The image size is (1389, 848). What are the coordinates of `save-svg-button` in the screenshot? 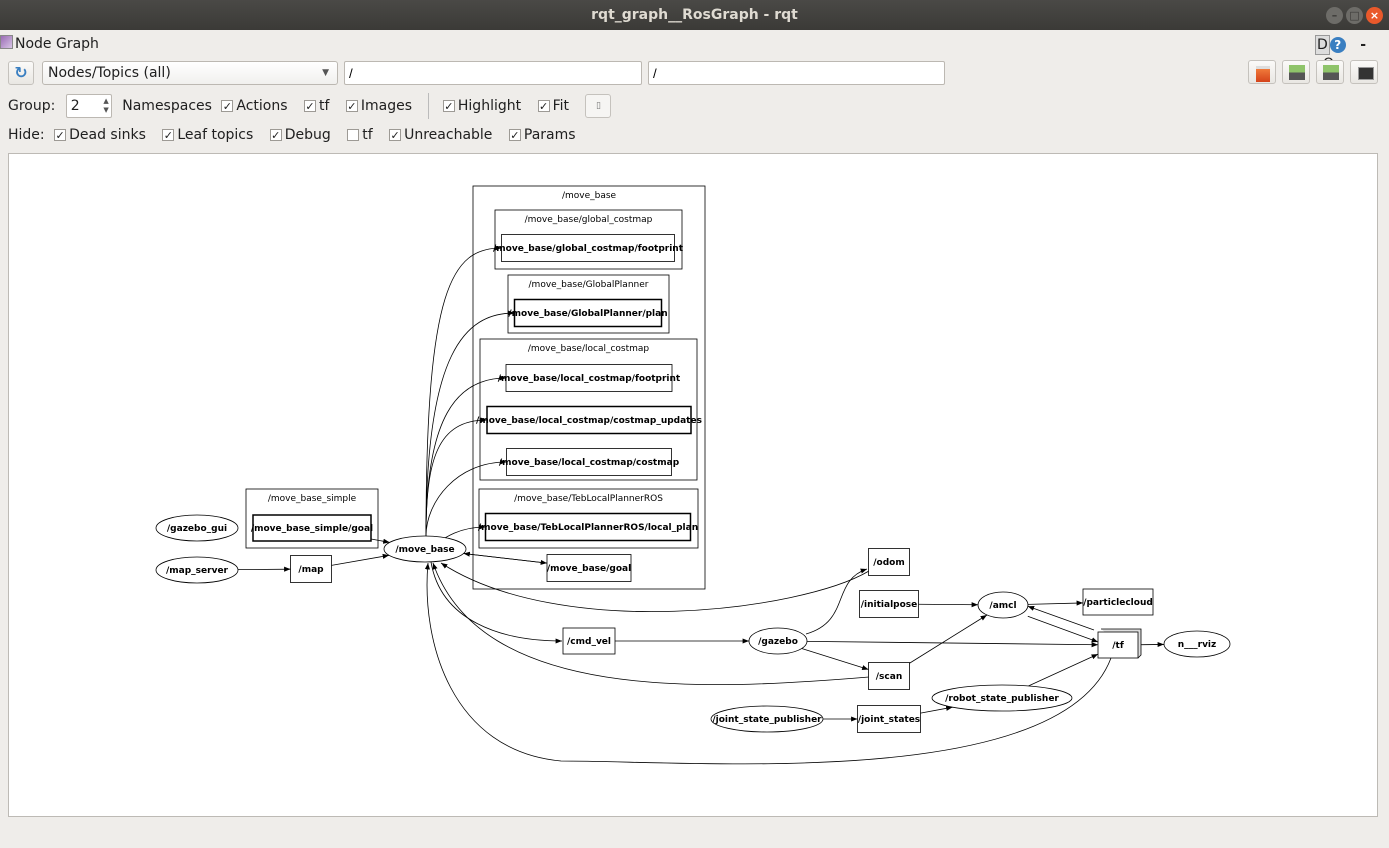 It's located at (1330, 72).